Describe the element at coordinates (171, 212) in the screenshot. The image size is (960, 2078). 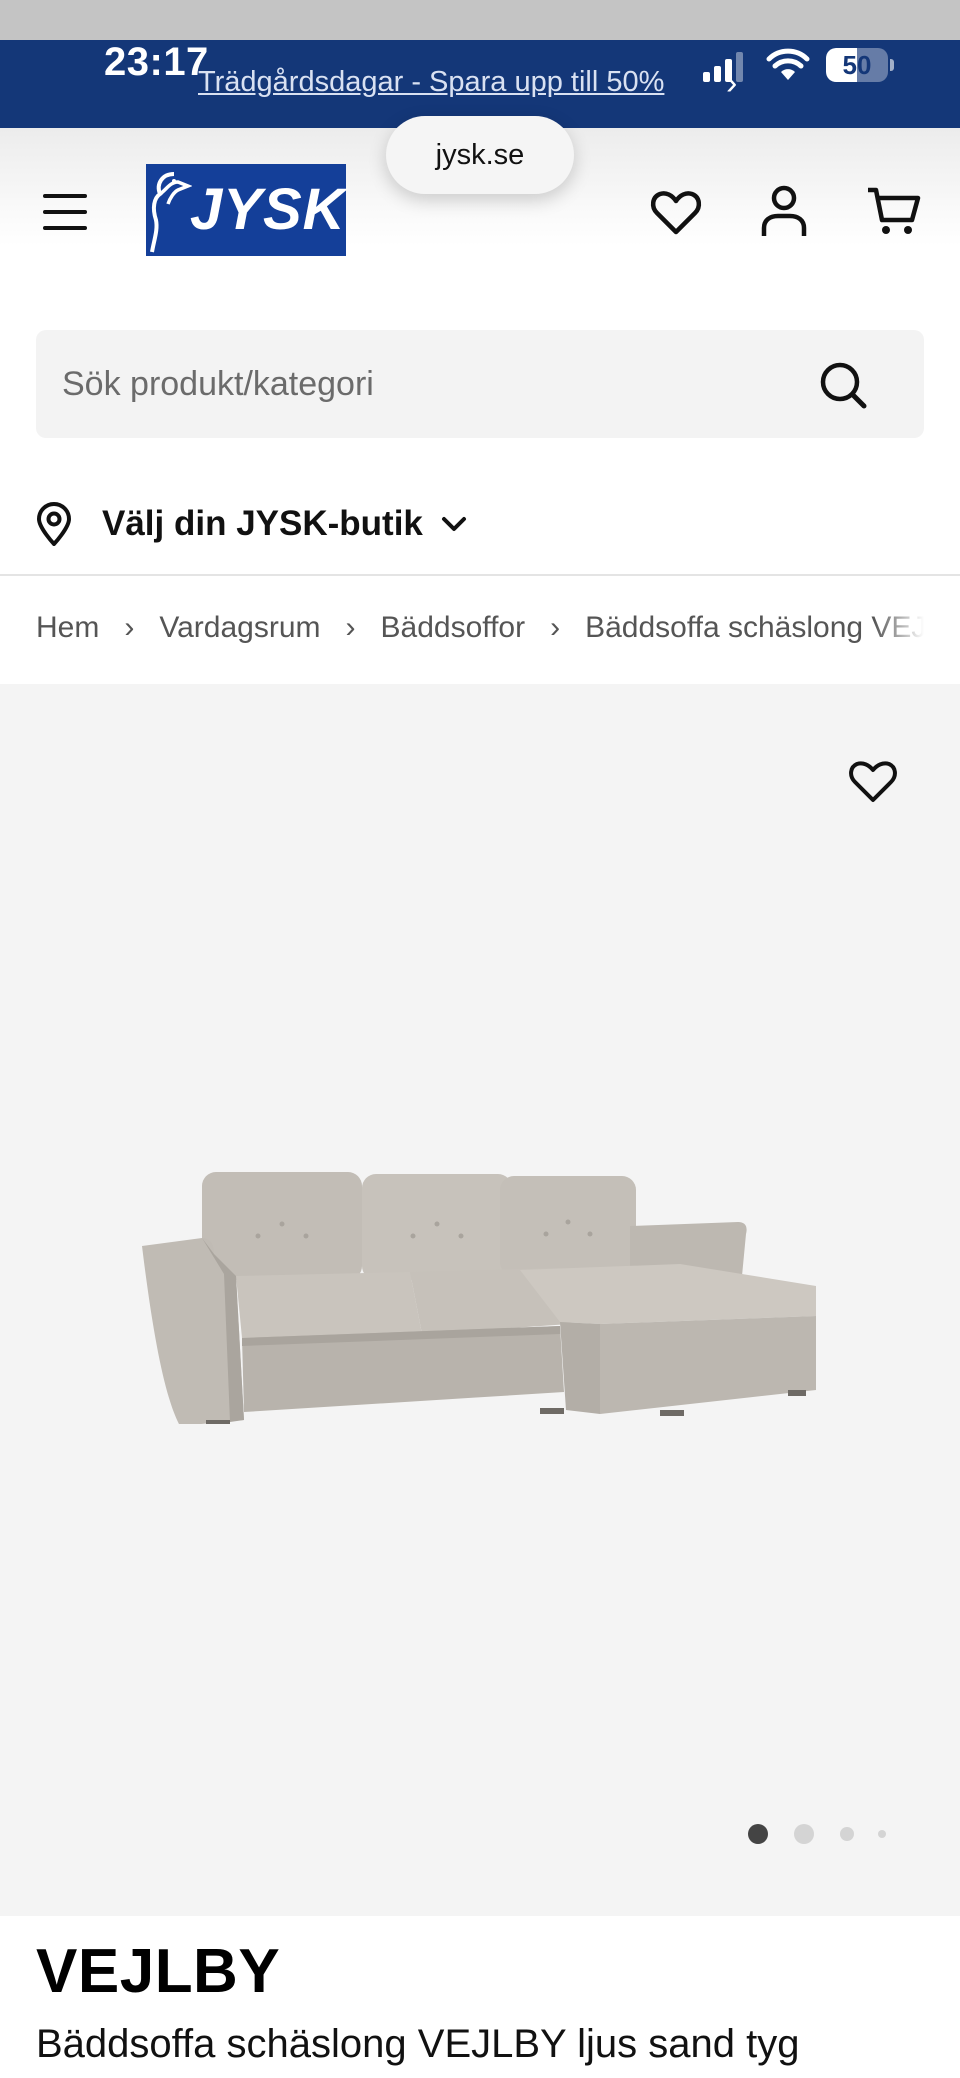
I see `bird-logo-icon` at that location.